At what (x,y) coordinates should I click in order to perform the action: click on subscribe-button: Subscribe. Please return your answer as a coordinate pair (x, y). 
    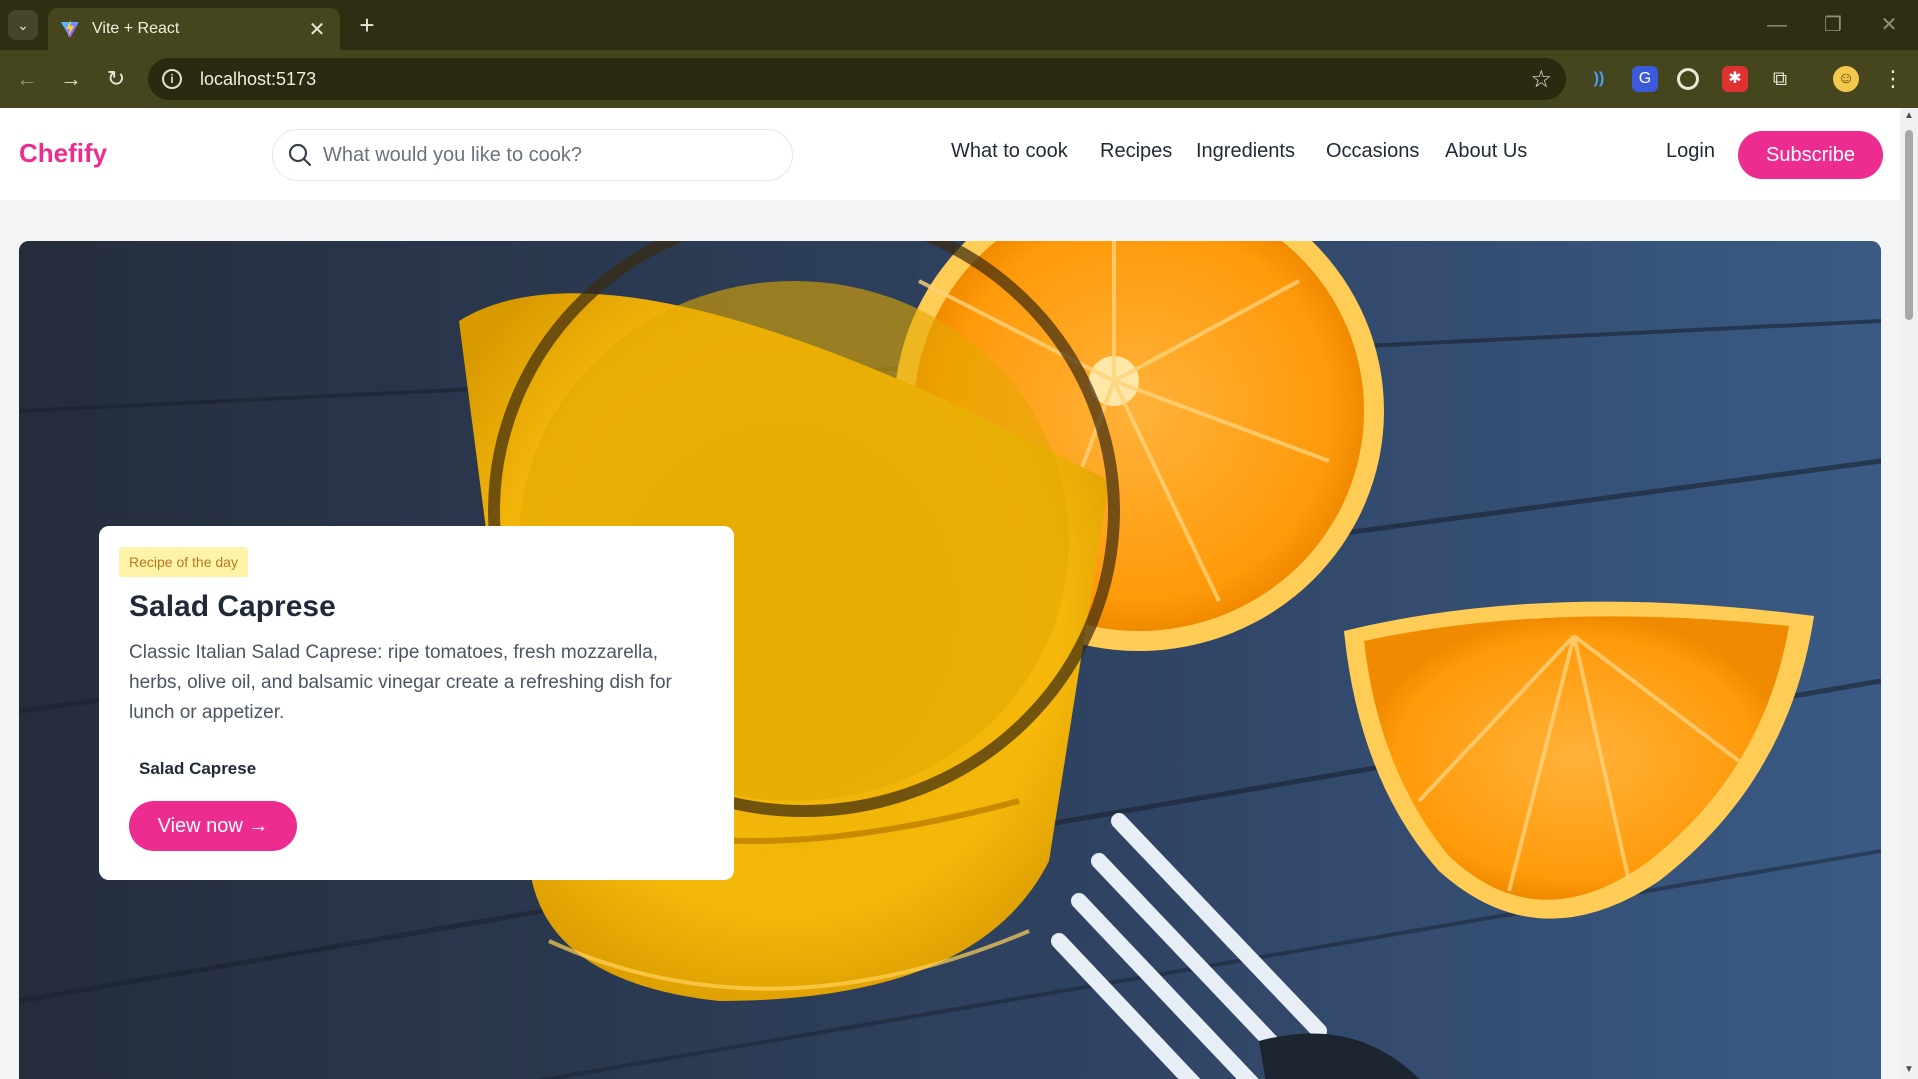
    Looking at the image, I should click on (1810, 155).